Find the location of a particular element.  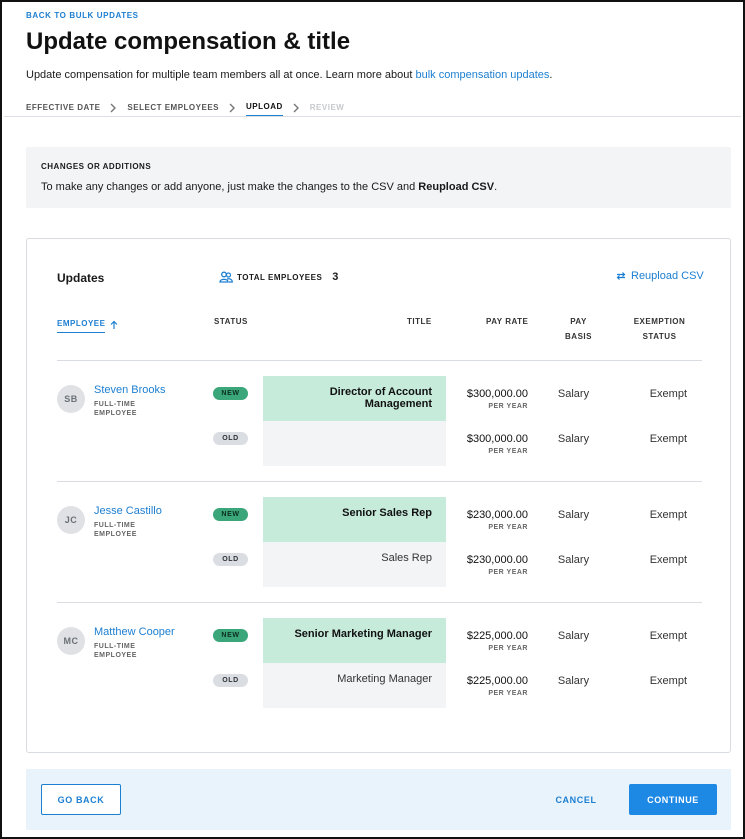

arrow-up-icon is located at coordinates (114, 324).